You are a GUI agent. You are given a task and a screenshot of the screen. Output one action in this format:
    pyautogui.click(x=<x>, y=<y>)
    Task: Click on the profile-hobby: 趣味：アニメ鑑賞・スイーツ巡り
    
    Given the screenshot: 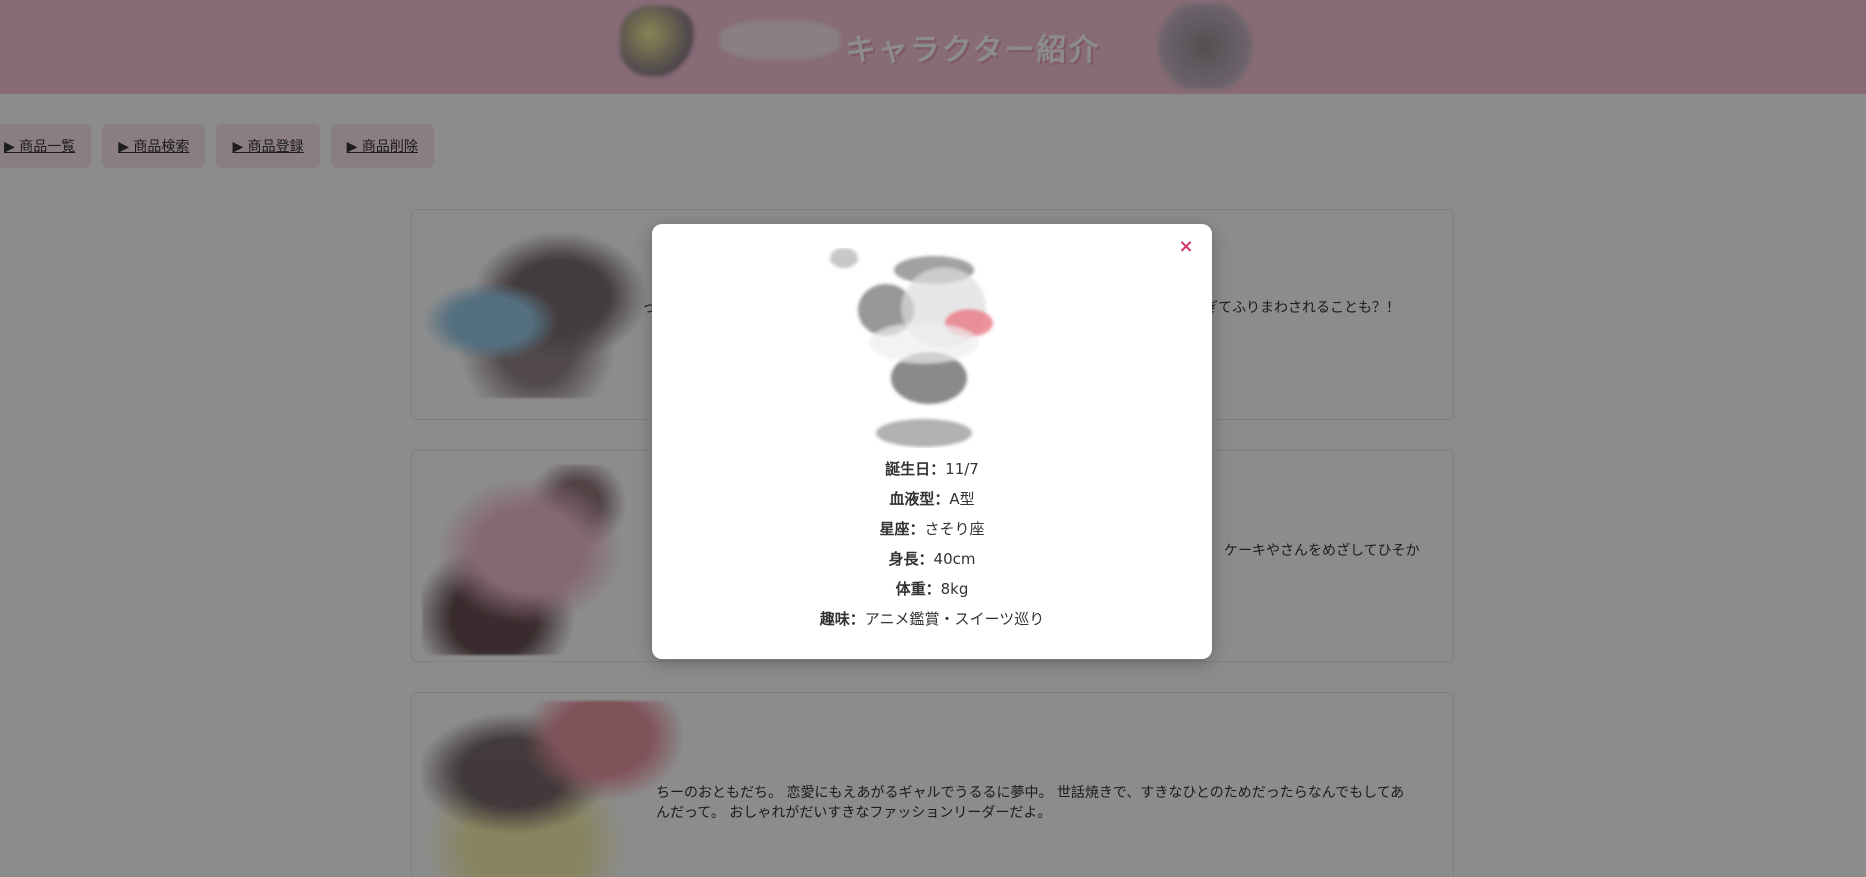 What is the action you would take?
    pyautogui.click(x=932, y=619)
    